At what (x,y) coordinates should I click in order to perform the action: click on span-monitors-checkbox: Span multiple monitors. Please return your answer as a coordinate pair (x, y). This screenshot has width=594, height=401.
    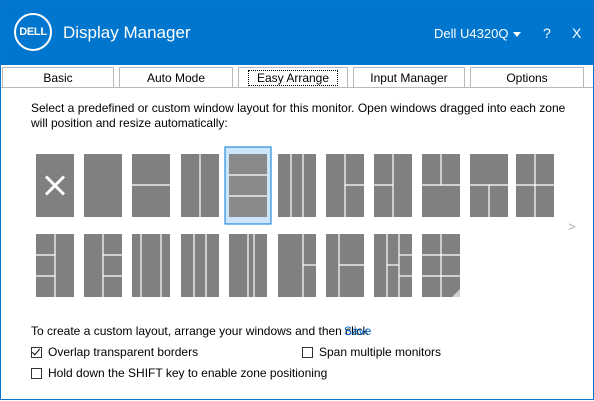
    Looking at the image, I should click on (371, 352).